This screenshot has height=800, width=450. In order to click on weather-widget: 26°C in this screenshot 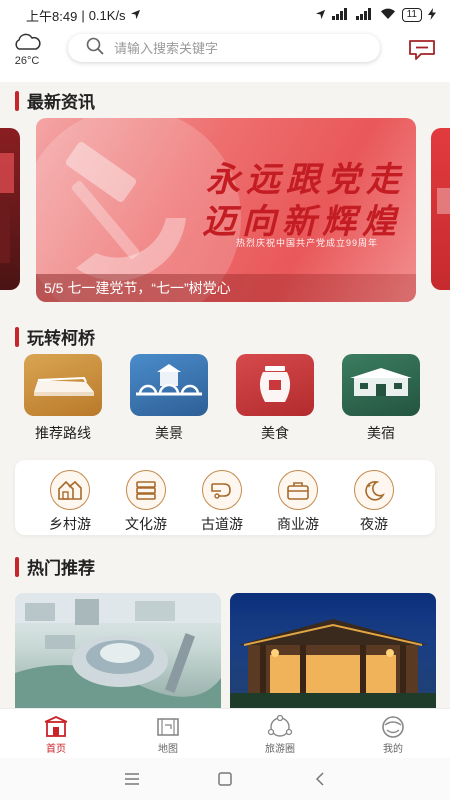, I will do `click(27, 49)`.